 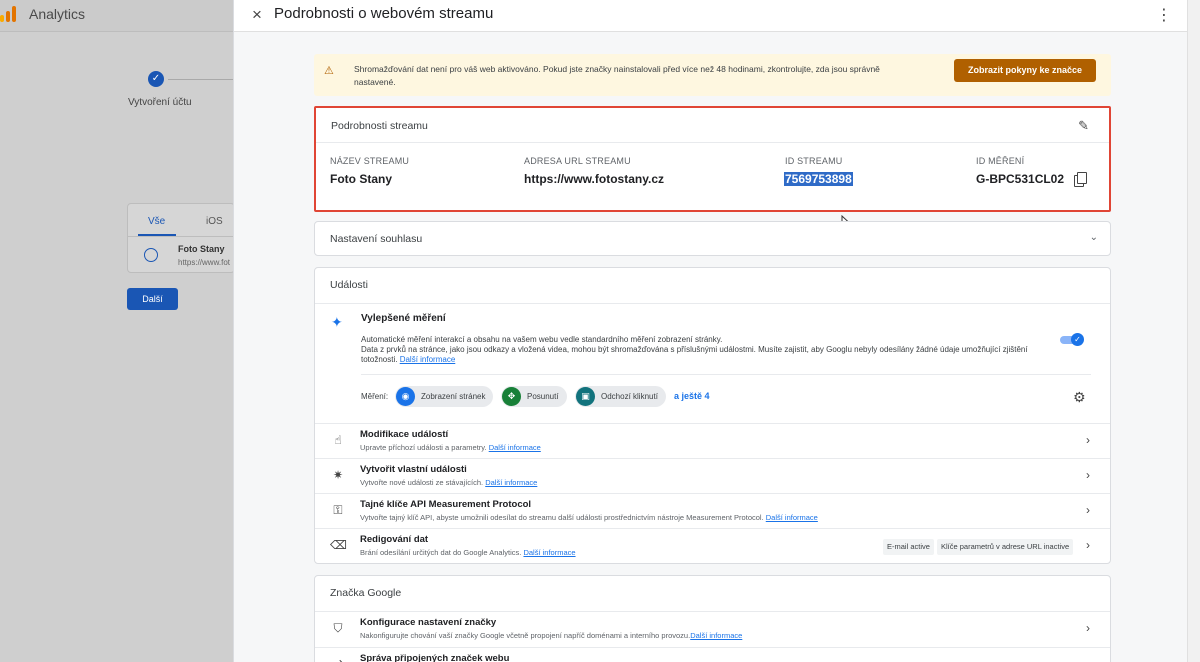 I want to click on sparkle-icon: ✦, so click(x=337, y=322).